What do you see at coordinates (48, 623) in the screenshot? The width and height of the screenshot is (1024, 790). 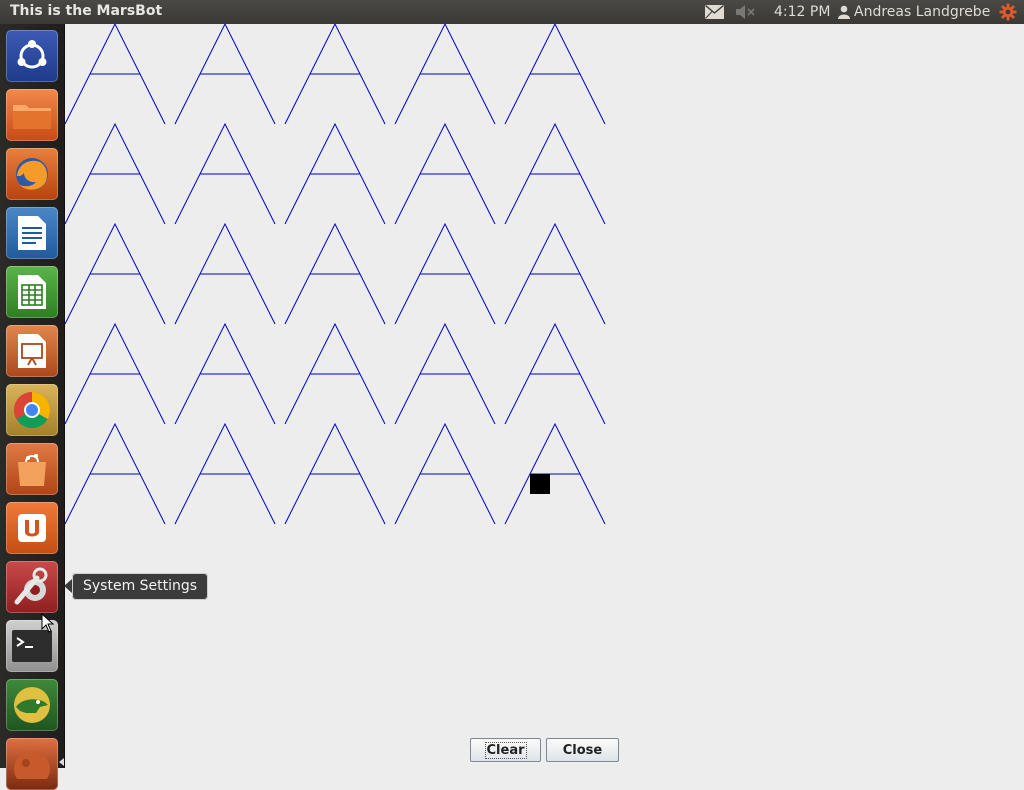 I see `mouse-cursor-icon` at bounding box center [48, 623].